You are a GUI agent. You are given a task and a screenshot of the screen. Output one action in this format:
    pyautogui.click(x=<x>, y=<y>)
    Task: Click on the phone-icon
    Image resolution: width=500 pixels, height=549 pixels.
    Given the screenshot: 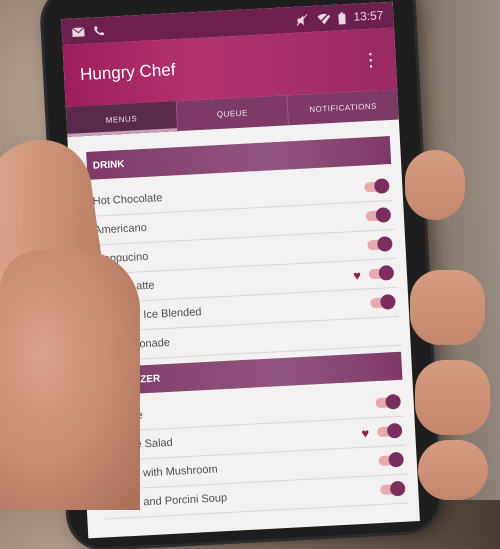 What is the action you would take?
    pyautogui.click(x=100, y=30)
    